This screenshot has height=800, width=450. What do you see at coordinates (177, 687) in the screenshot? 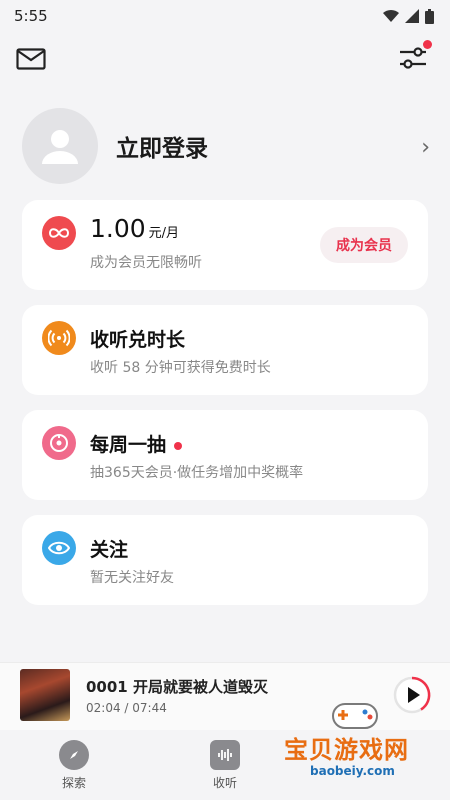
I see `track-title: 0001 开局就要被人道毁灭` at bounding box center [177, 687].